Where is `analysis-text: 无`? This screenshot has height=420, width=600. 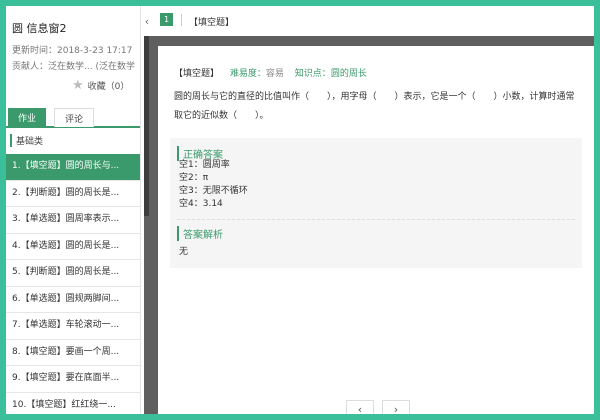 analysis-text: 无 is located at coordinates (184, 252).